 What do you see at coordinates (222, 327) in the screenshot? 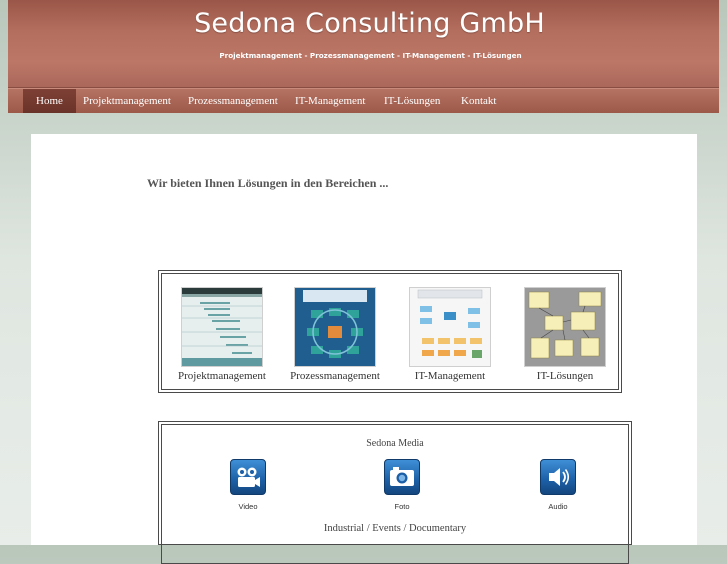
I see `gantt-chart-thumbnail` at bounding box center [222, 327].